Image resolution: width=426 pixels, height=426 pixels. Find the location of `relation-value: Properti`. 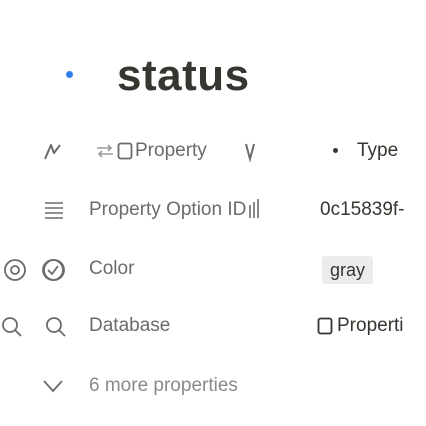

relation-value: Properti is located at coordinates (370, 326).